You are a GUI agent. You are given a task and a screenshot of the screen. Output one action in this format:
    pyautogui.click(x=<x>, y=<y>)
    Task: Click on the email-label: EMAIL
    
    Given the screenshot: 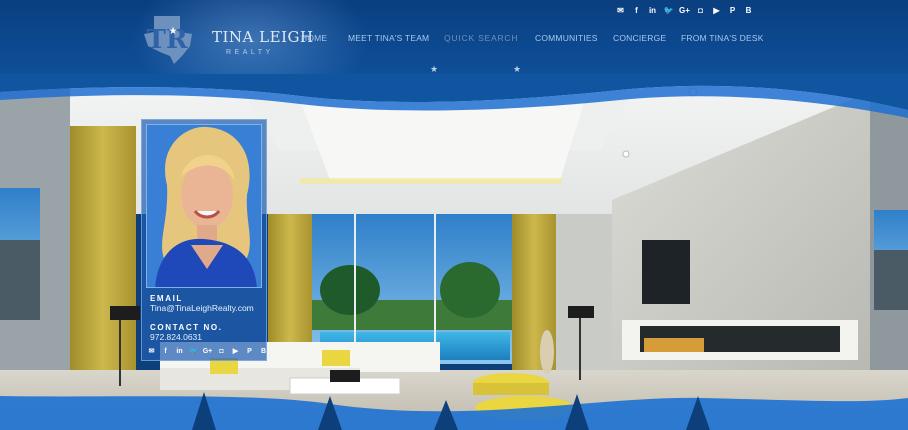 What is the action you would take?
    pyautogui.click(x=166, y=298)
    